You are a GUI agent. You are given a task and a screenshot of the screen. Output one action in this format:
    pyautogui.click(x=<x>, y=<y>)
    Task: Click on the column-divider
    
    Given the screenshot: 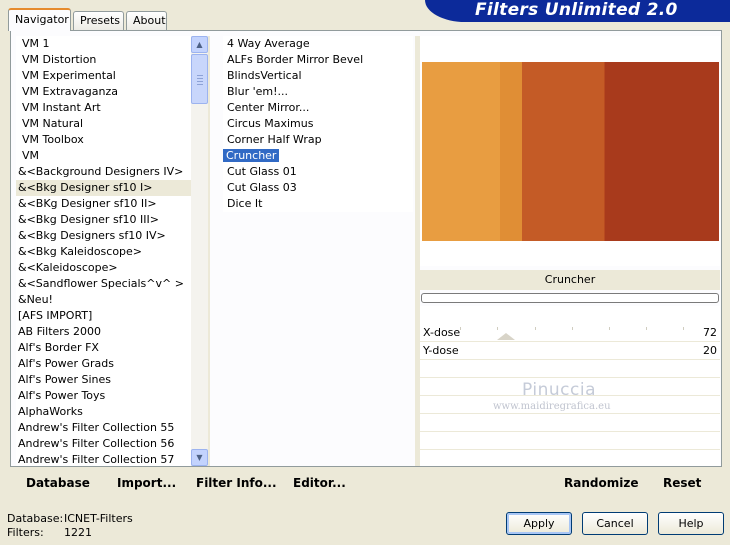 What is the action you would take?
    pyautogui.click(x=209, y=251)
    